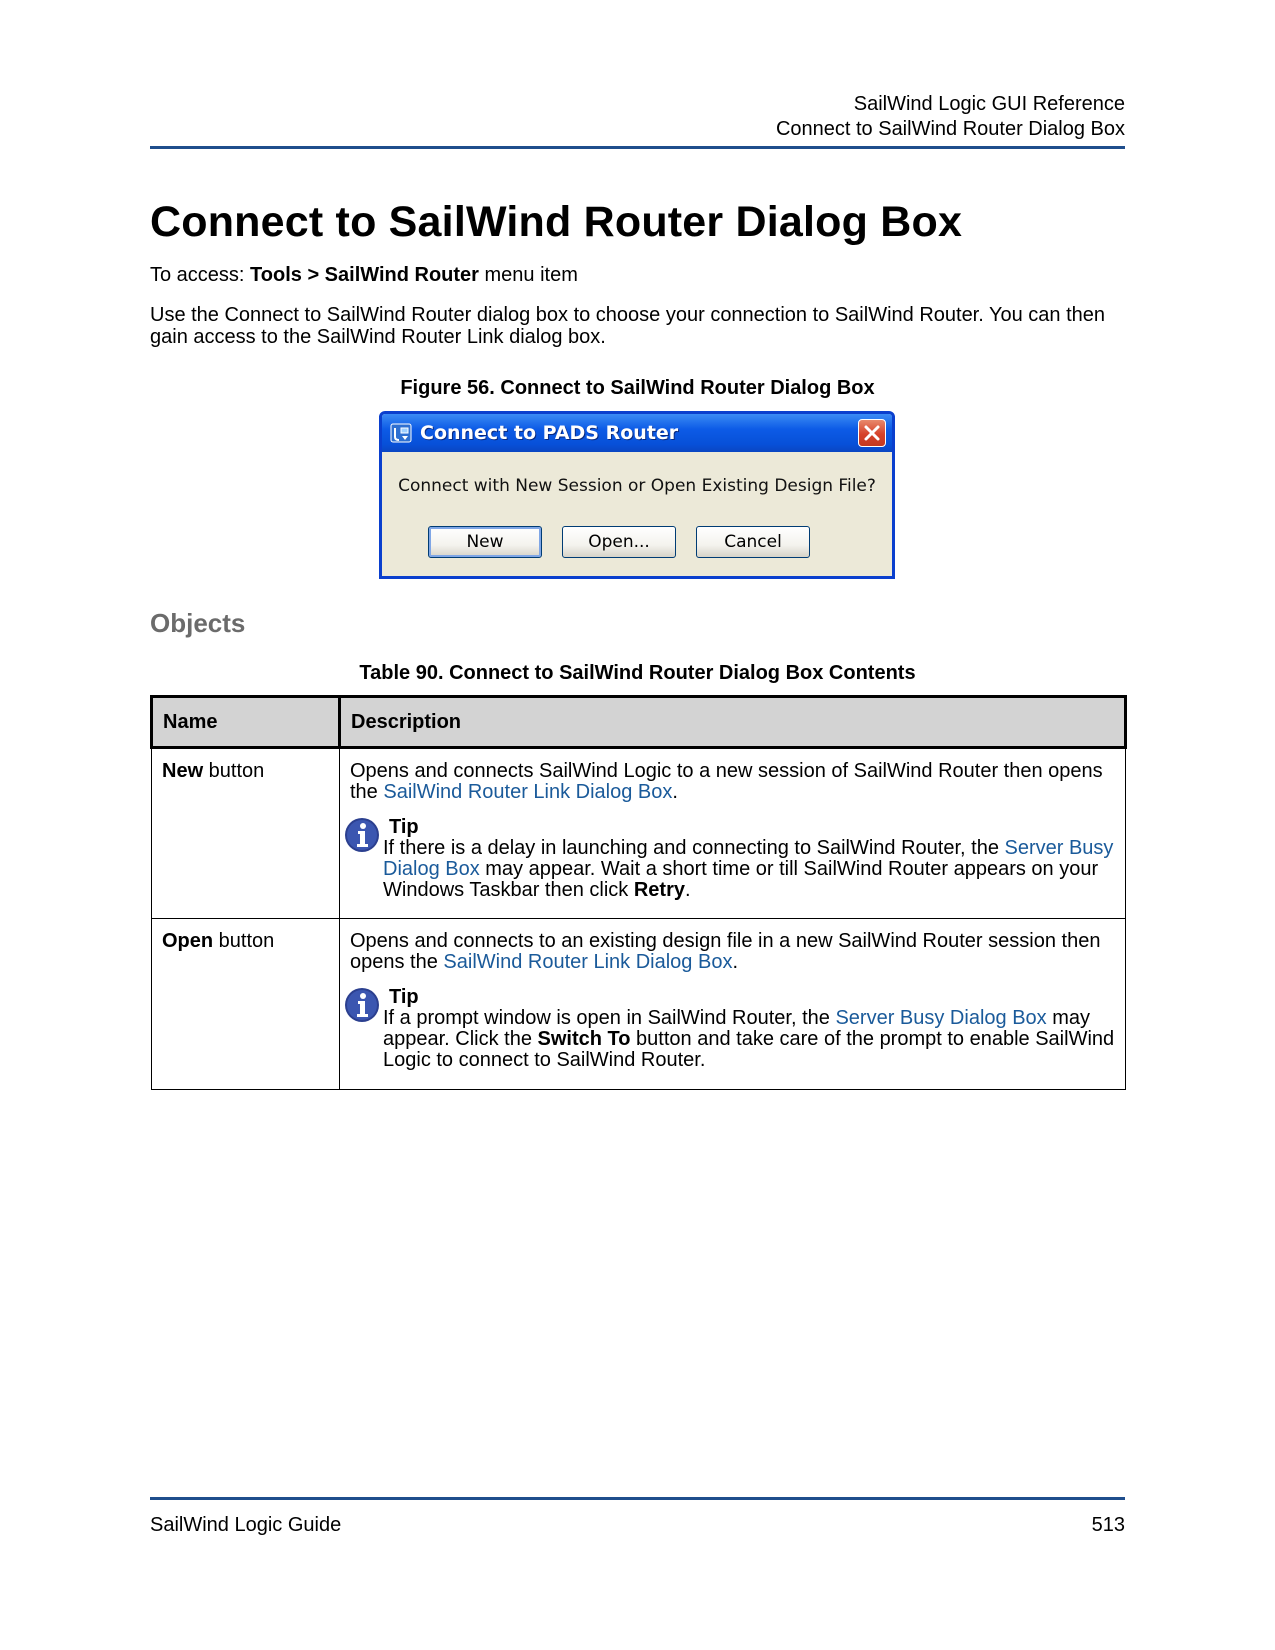 The height and width of the screenshot is (1650, 1275). What do you see at coordinates (950, 129) in the screenshot?
I see `header-chapter-title: Connect to SailWind Router Dialog Box` at bounding box center [950, 129].